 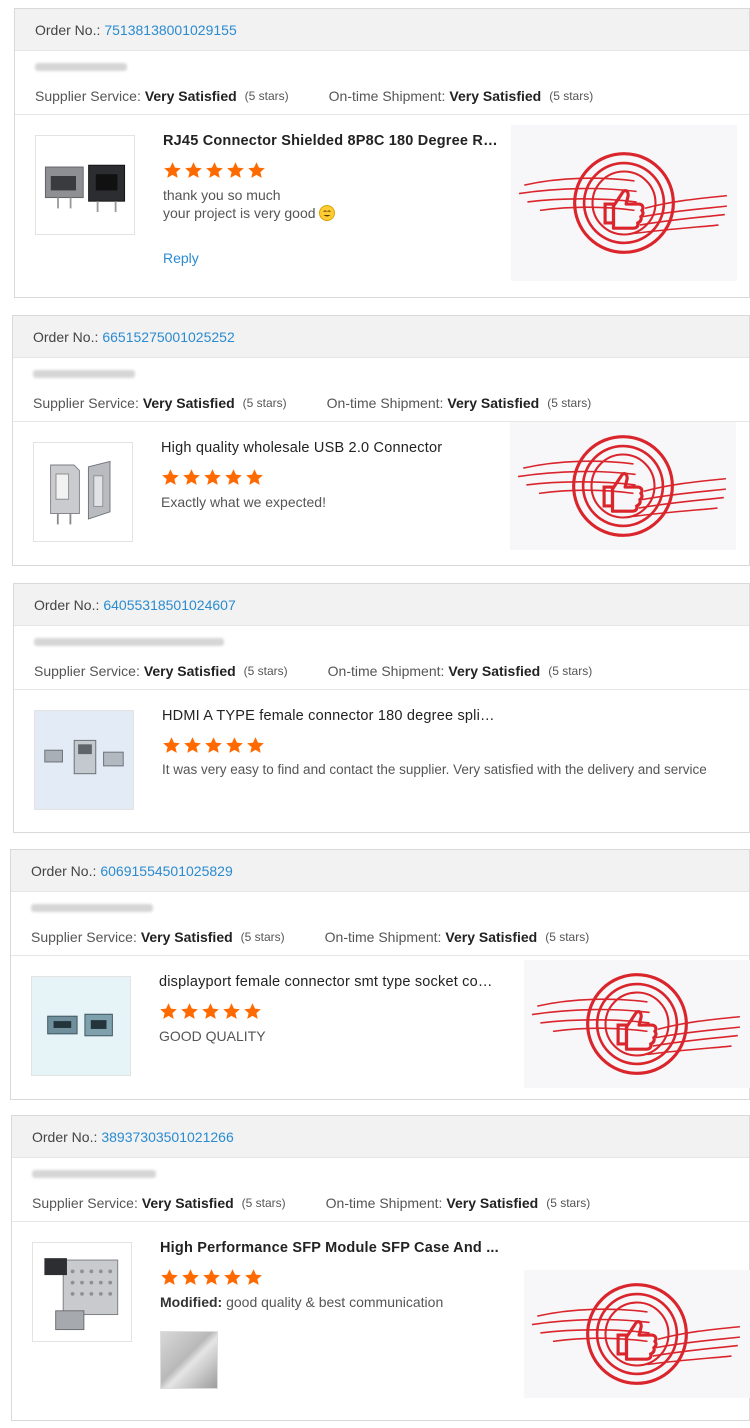 I want to click on review-line: good quality & best communication, so click(x=335, y=1302).